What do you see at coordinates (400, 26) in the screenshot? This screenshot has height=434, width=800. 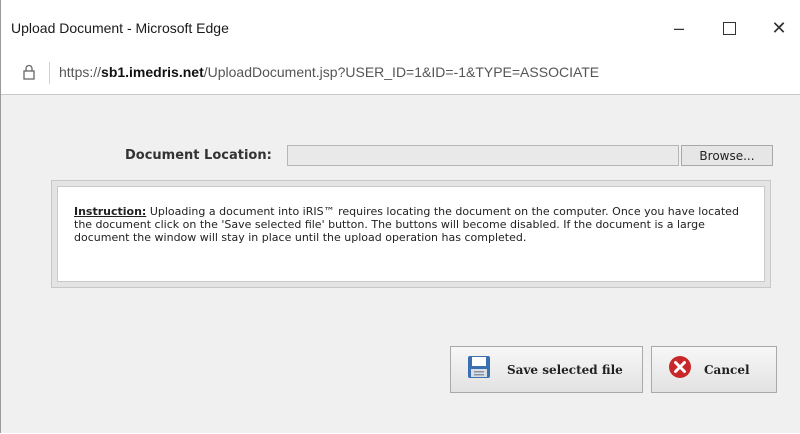 I see `title-bar: Upload Document - Microsoft Edge – ✕` at bounding box center [400, 26].